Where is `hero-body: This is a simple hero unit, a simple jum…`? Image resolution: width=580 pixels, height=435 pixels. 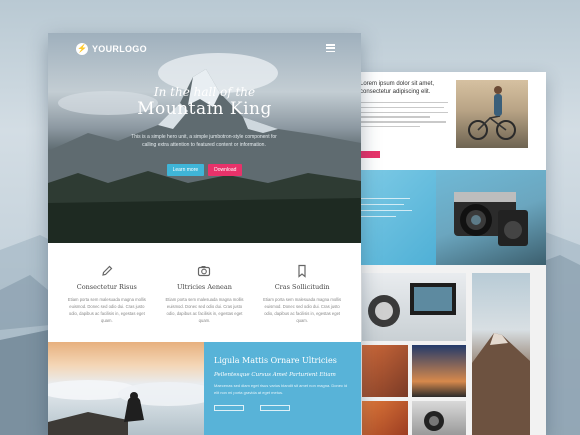
hero-body: This is a simple hero unit, a simple jum… is located at coordinates (204, 141).